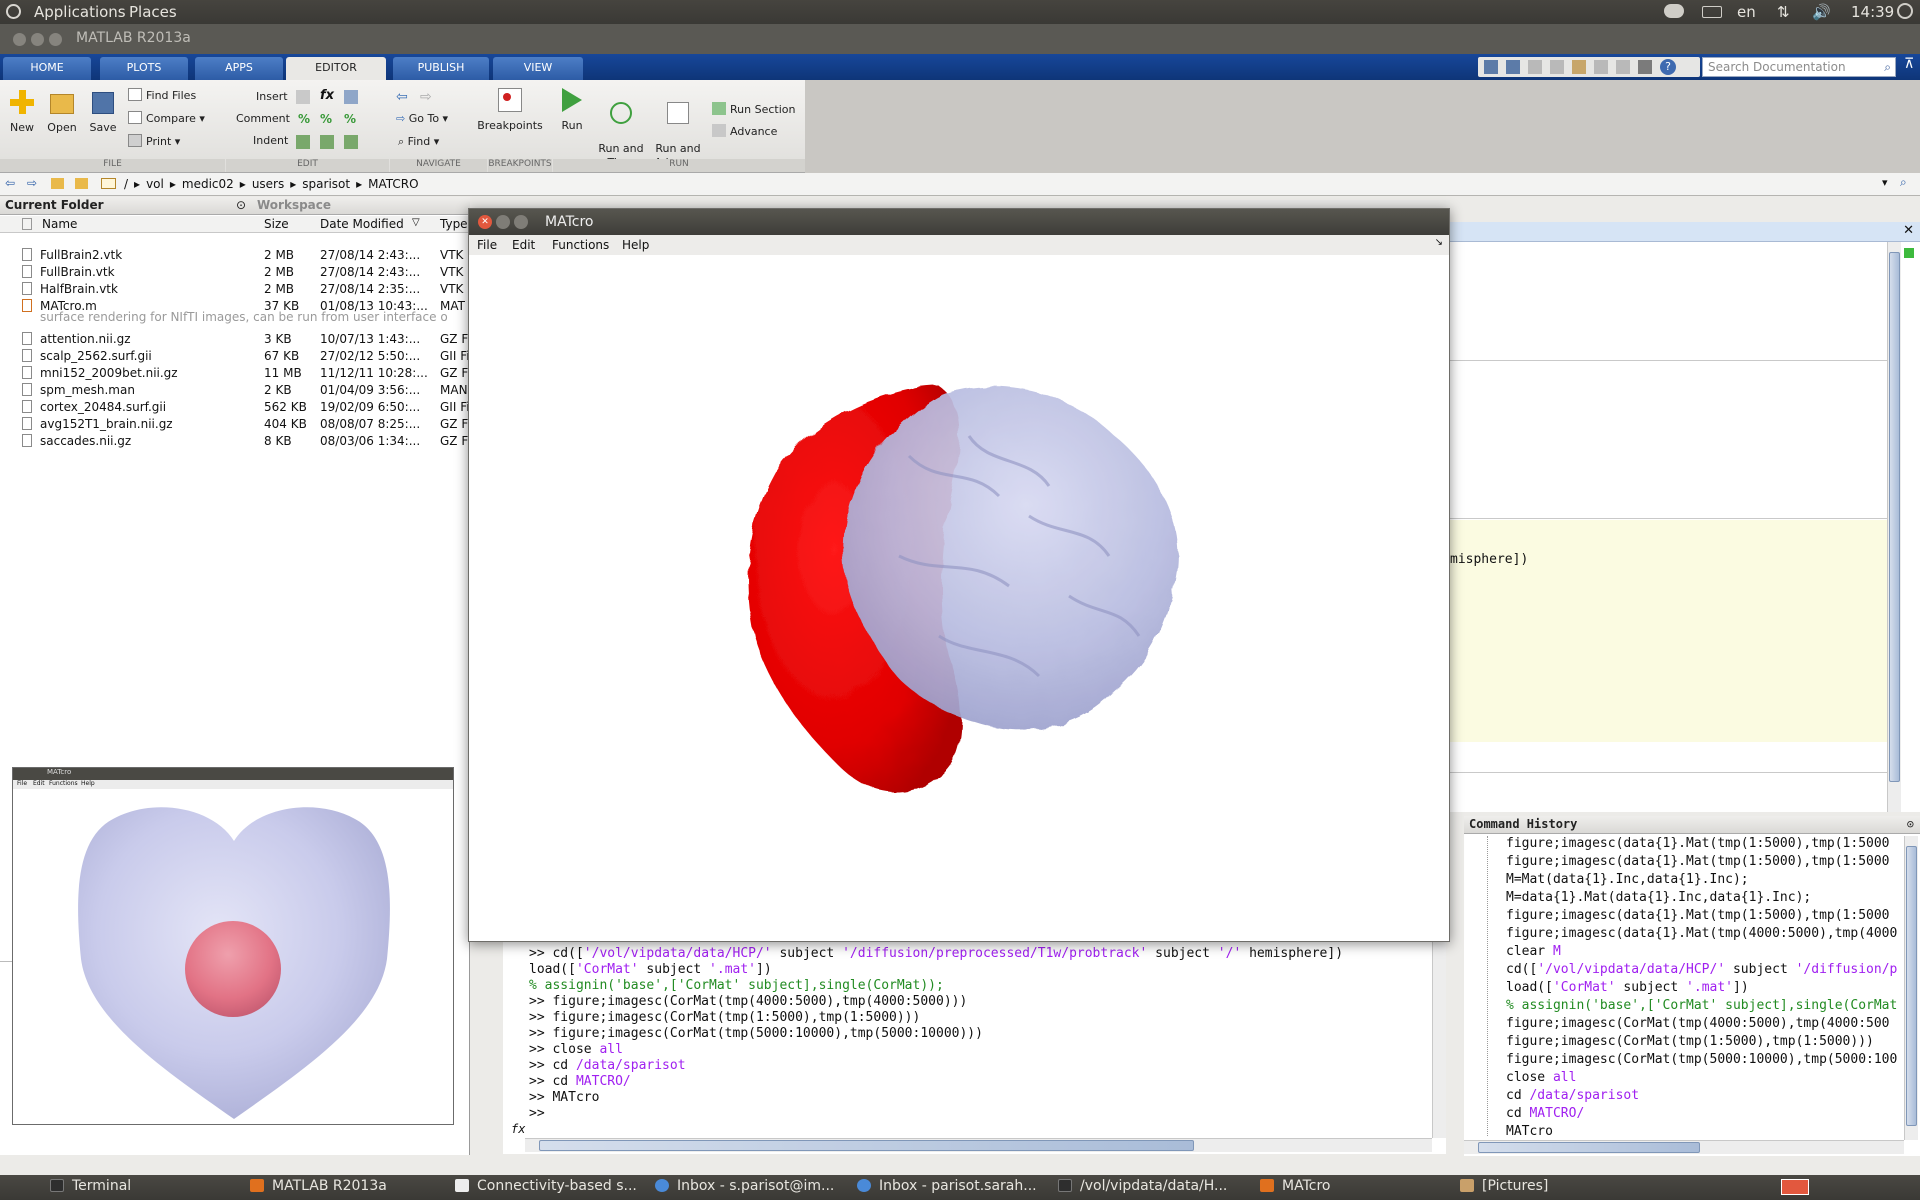 This screenshot has height=1200, width=1920. Describe the element at coordinates (572, 110) in the screenshot. I see `run-button: Run` at that location.